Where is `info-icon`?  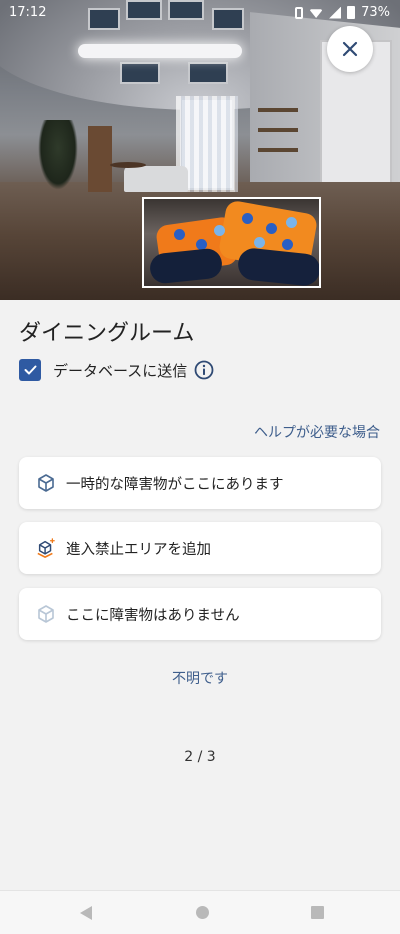 info-icon is located at coordinates (204, 370).